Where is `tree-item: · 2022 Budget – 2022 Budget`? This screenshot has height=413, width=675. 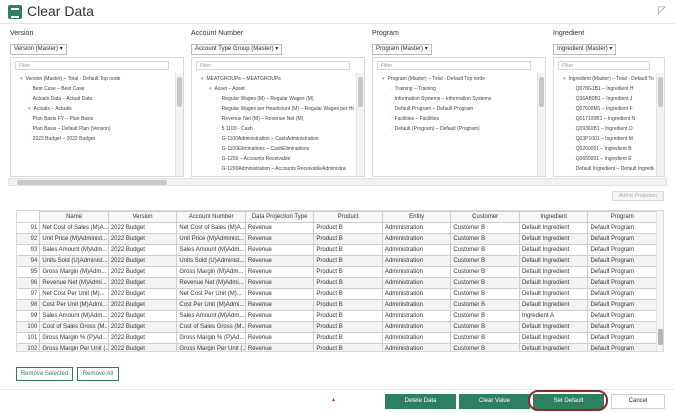 tree-item: · 2022 Budget – 2022 Budget is located at coordinates (94, 139).